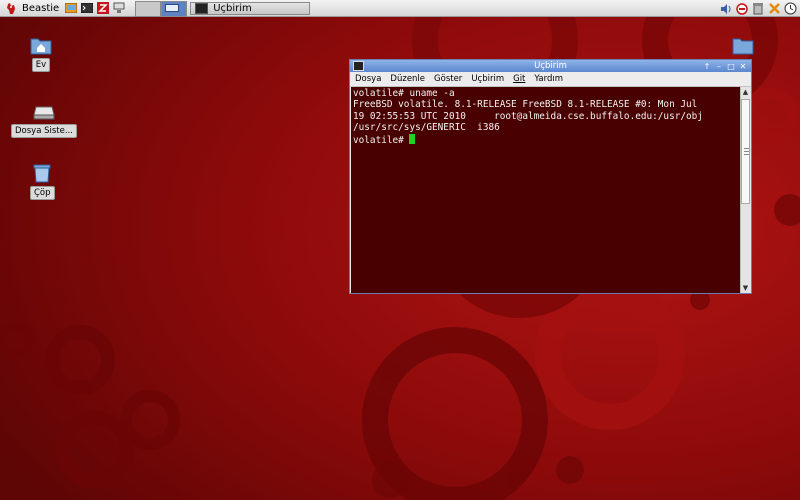 This screenshot has height=500, width=800. I want to click on terminal-scrollbar: ▲ ▼, so click(745, 190).